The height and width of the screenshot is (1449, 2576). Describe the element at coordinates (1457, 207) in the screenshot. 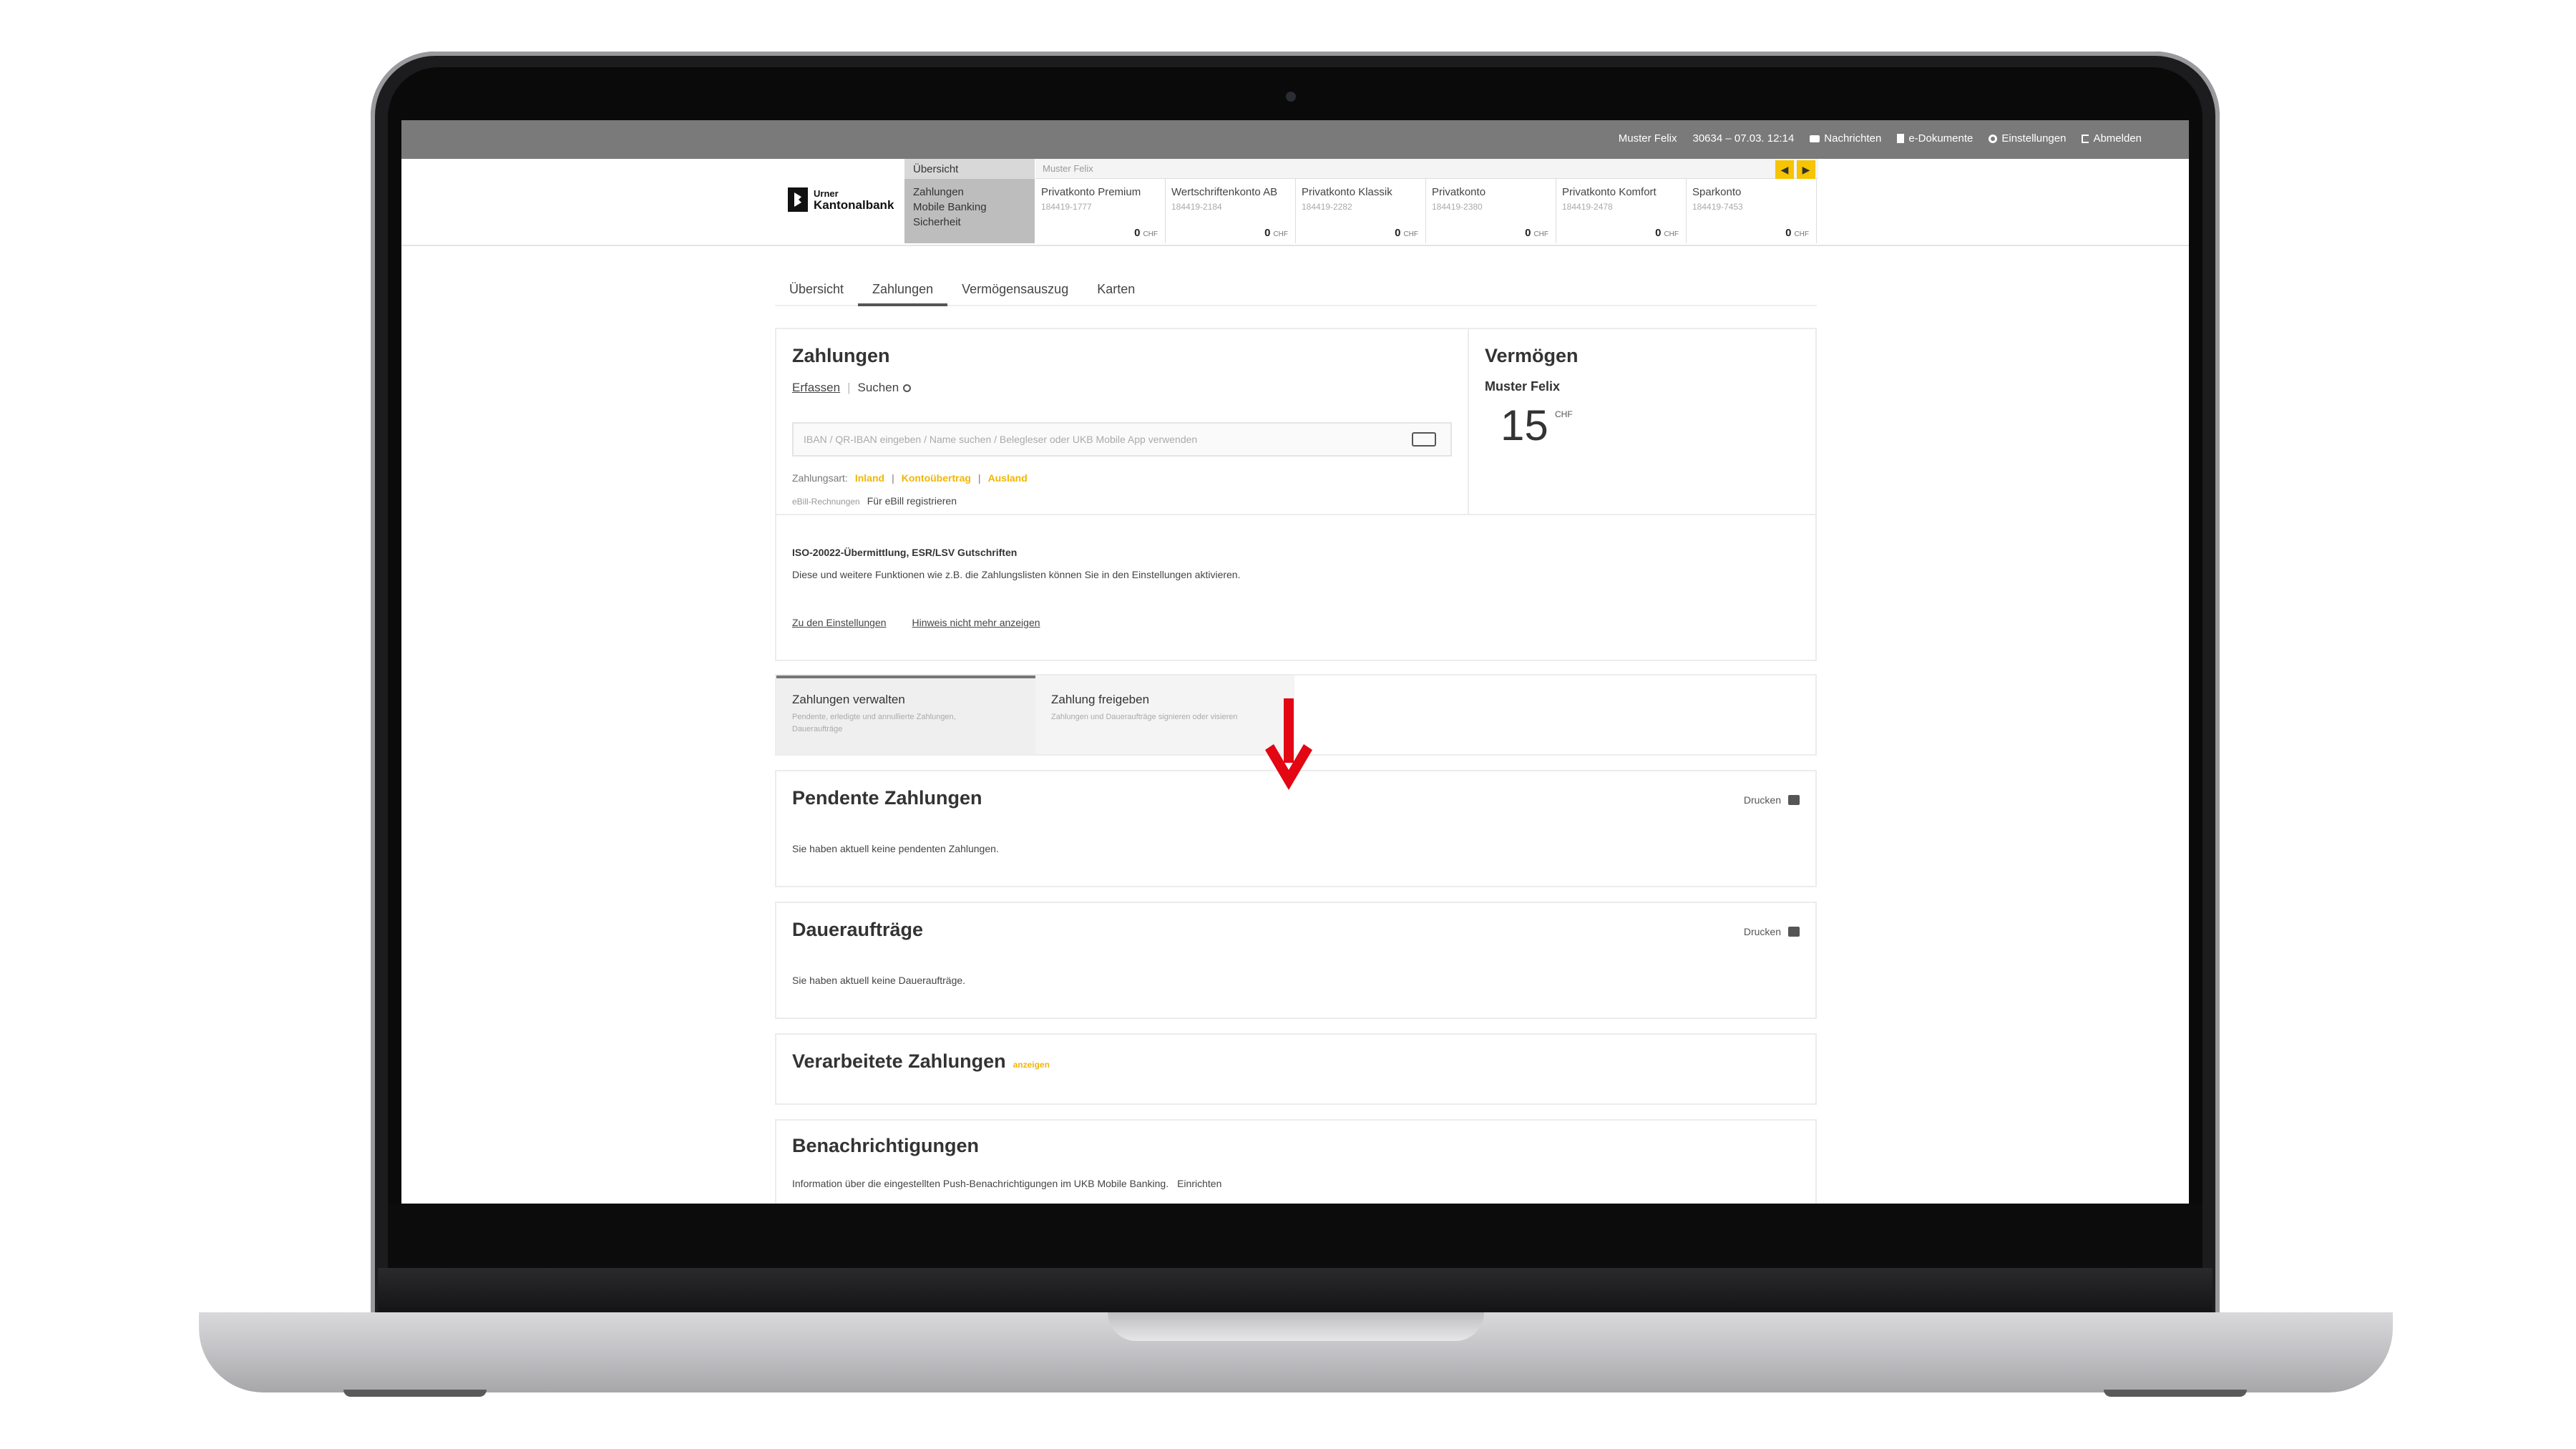

I see `account-number: 184419-2380` at that location.